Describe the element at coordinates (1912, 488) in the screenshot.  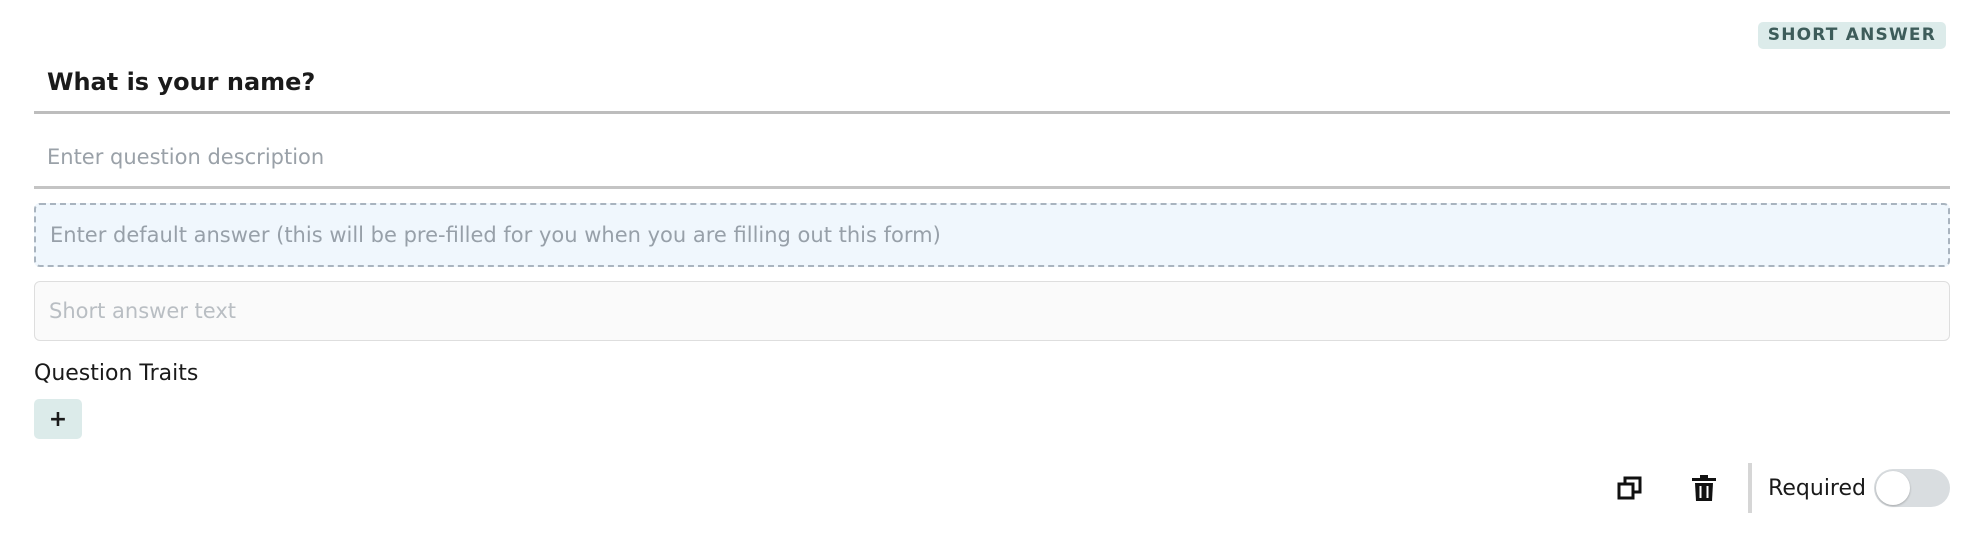
I see `required-toggle` at that location.